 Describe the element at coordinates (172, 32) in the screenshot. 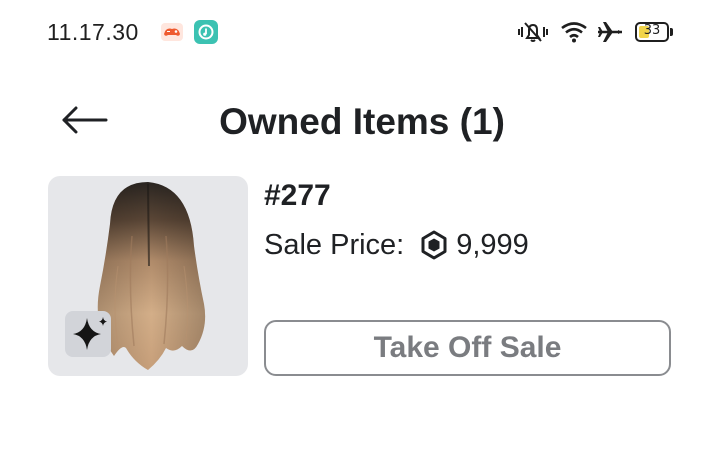

I see `game-notification-icon` at that location.